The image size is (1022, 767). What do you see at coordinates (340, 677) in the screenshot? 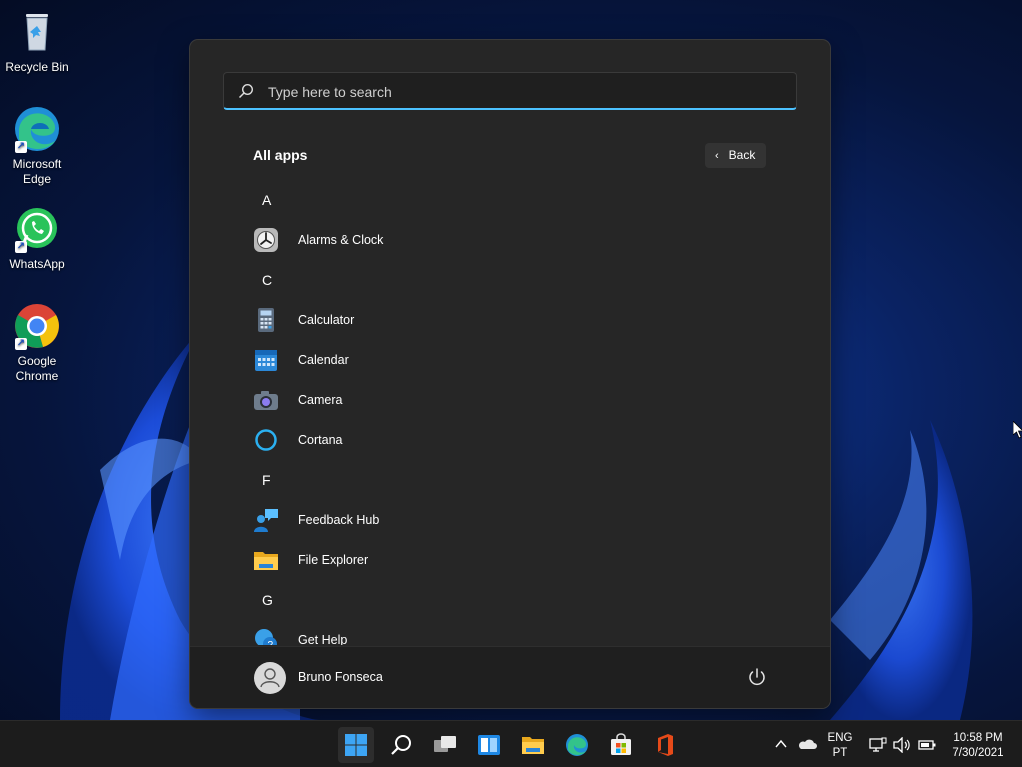
I see `user-name: Bruno Fonseca` at bounding box center [340, 677].